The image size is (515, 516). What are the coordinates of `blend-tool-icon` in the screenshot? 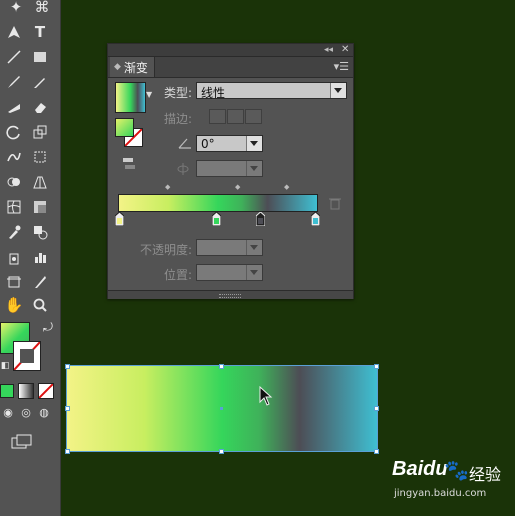 It's located at (40, 232).